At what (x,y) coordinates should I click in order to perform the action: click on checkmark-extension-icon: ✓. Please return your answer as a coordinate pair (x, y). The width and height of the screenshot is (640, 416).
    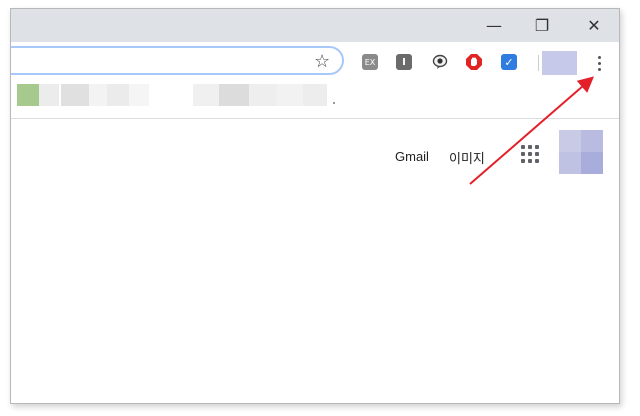
    Looking at the image, I should click on (509, 62).